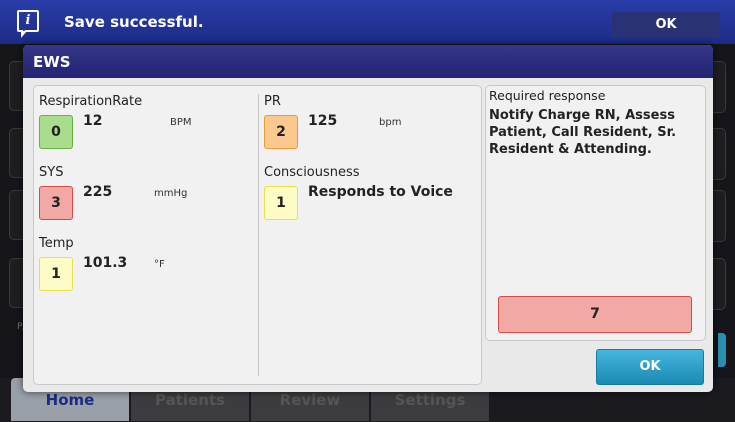 This screenshot has height=422, width=735. I want to click on param-value: 12, so click(93, 121).